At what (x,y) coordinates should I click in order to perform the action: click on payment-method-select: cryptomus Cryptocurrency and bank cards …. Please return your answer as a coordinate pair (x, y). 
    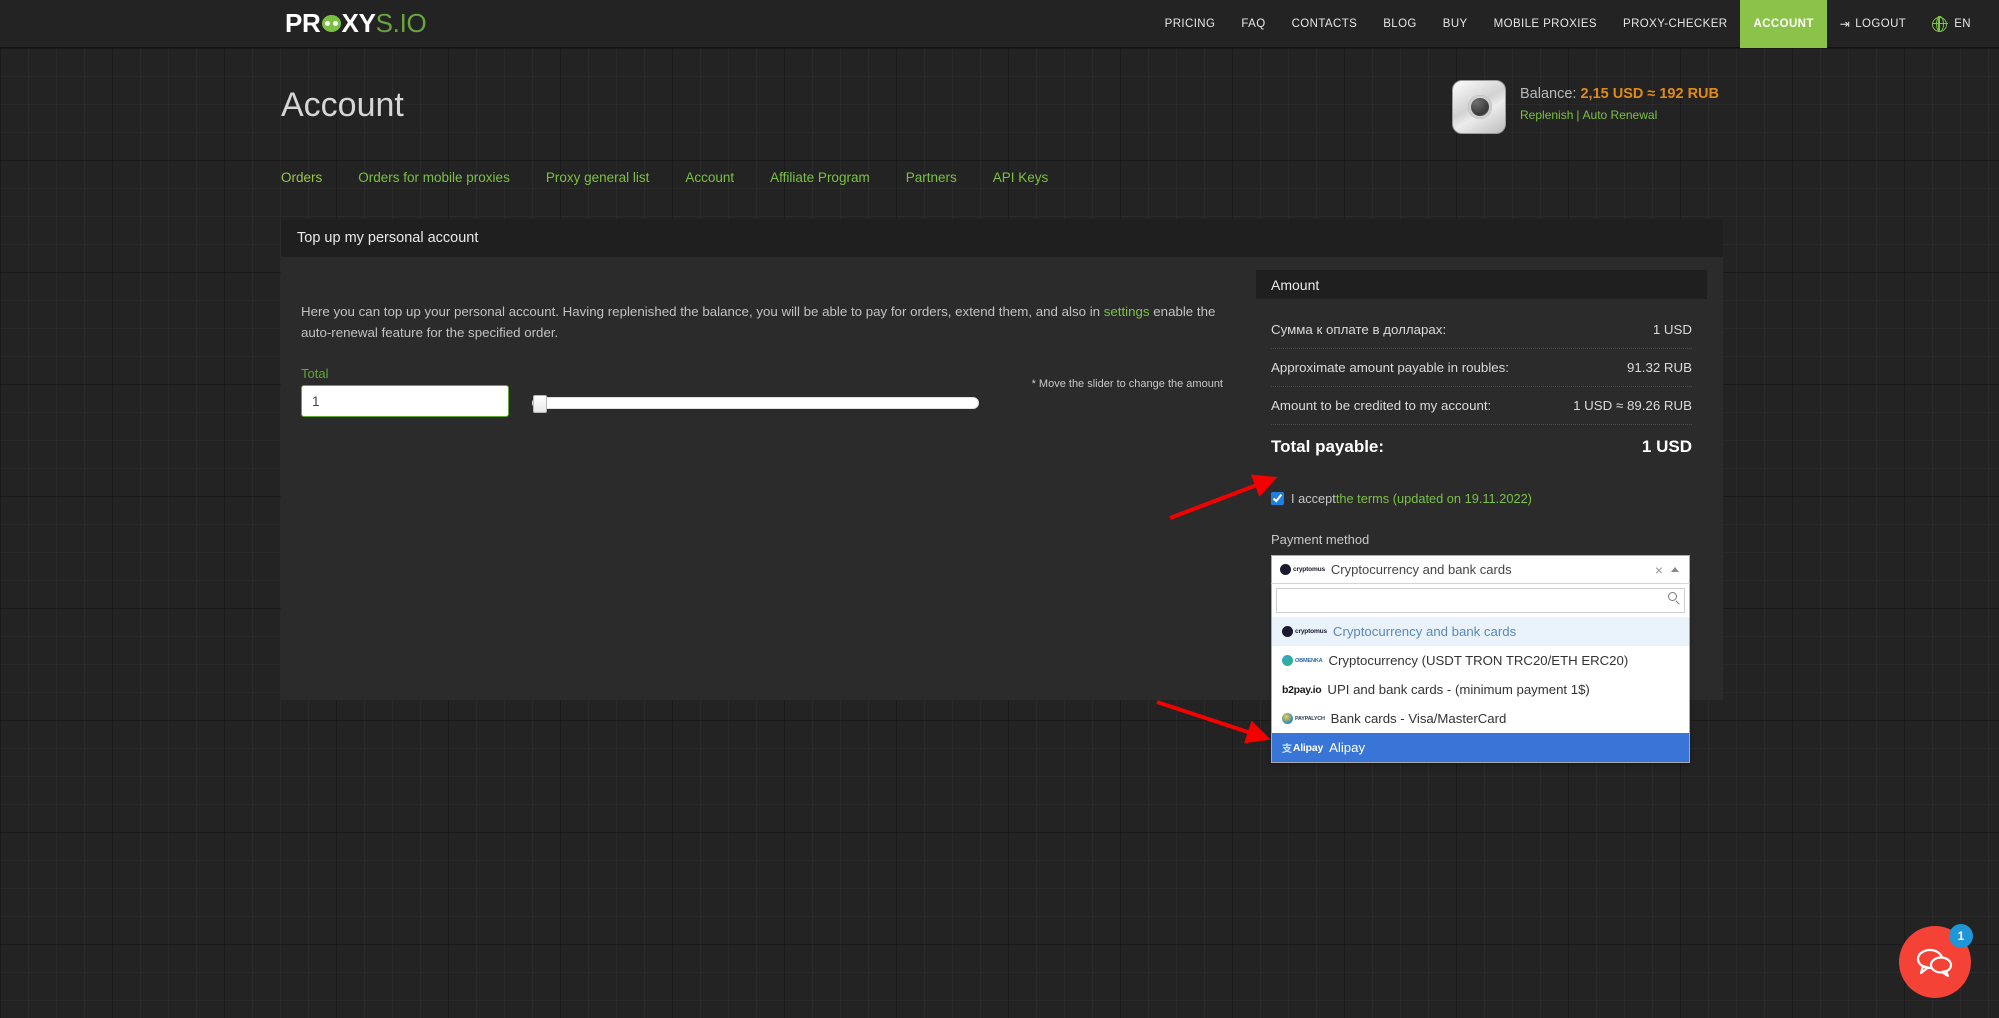
    Looking at the image, I should click on (1480, 659).